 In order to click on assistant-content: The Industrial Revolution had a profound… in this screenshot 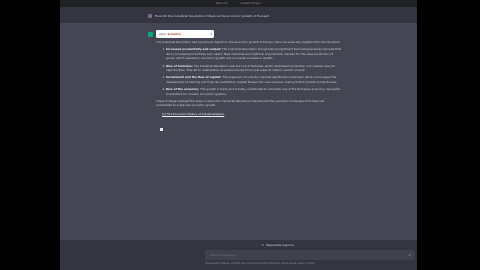, I will do `click(248, 87)`.